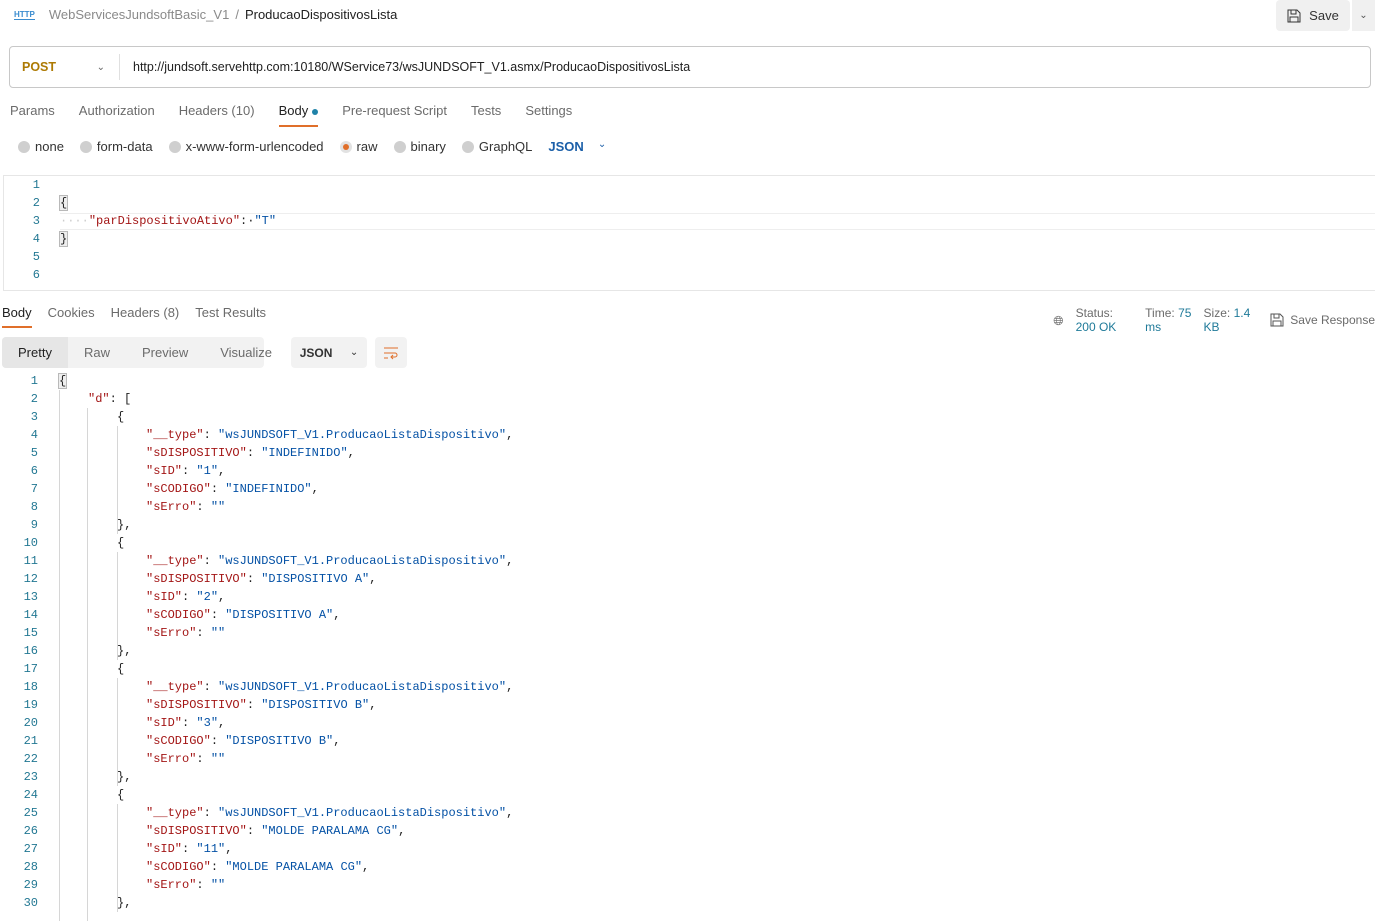 This screenshot has height=921, width=1375. I want to click on tab-params: Params, so click(32, 115).